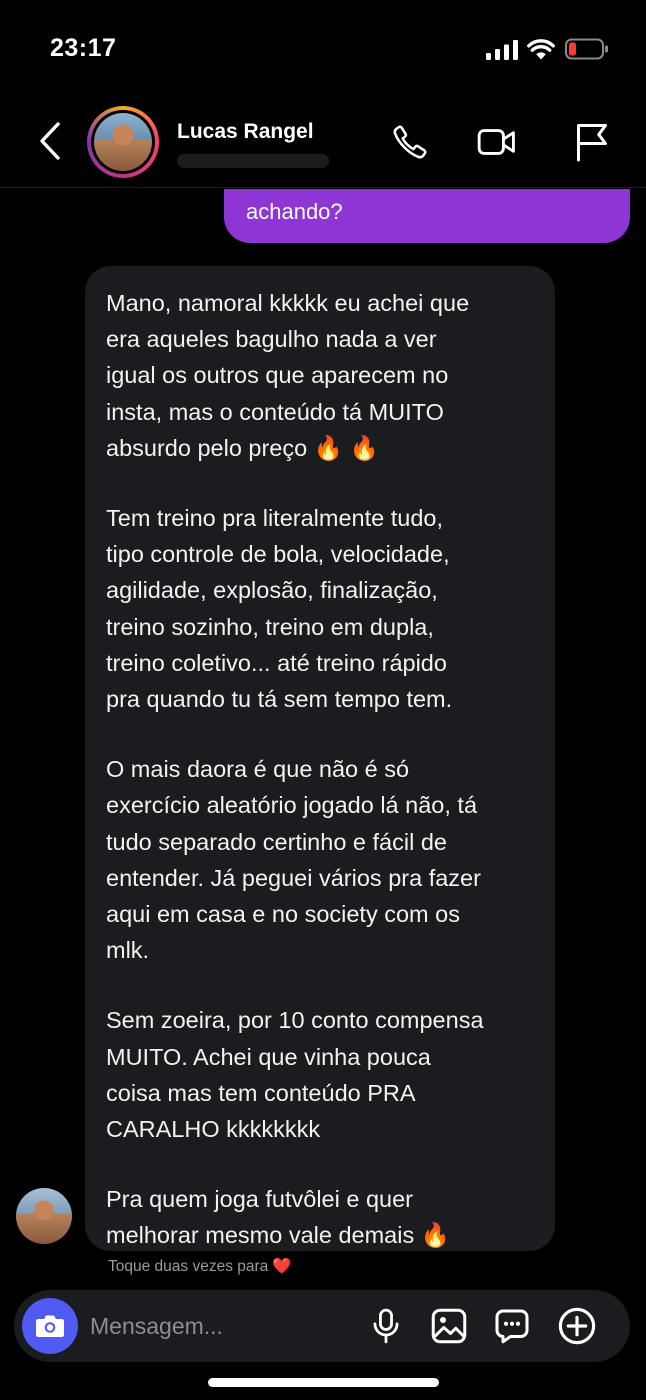 The width and height of the screenshot is (646, 1400). I want to click on flag-icon, so click(592, 143).